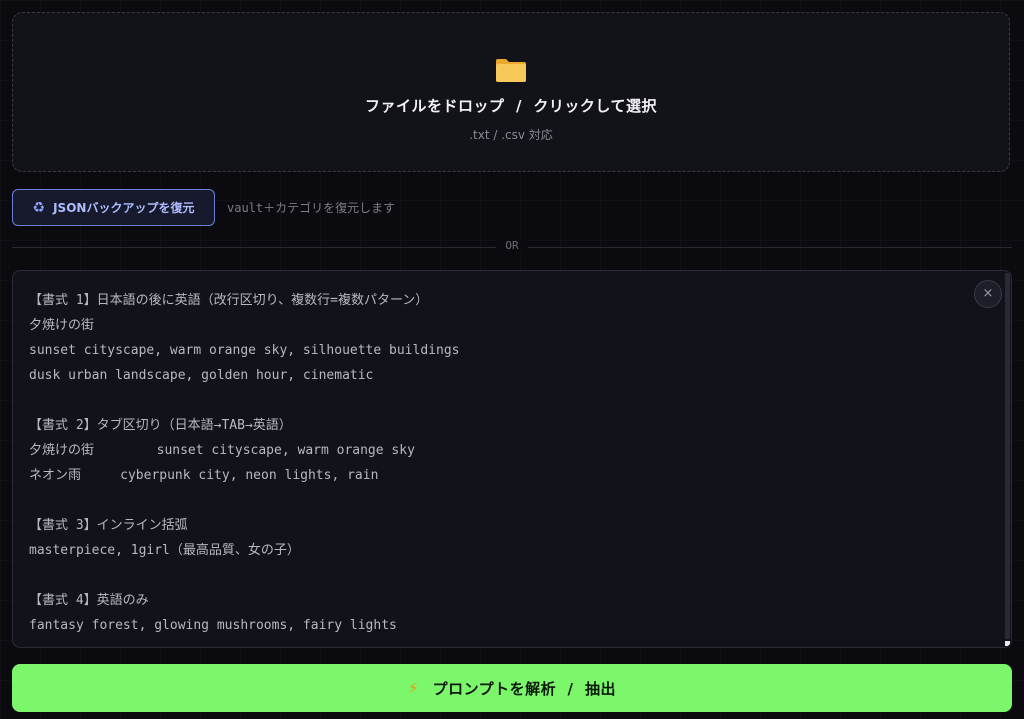 The height and width of the screenshot is (719, 1024). I want to click on folder-icon, so click(511, 70).